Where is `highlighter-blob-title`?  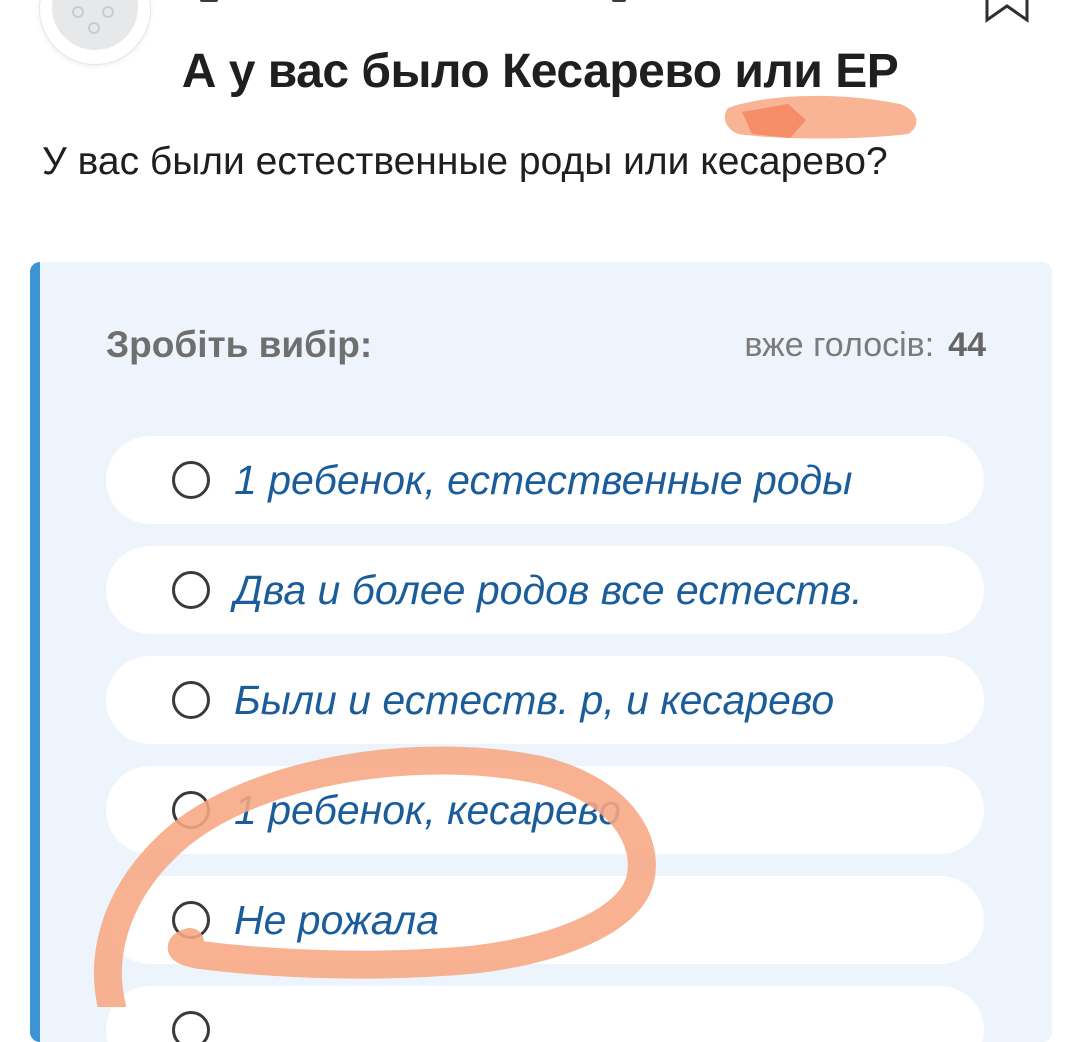 highlighter-blob-title is located at coordinates (774, 121).